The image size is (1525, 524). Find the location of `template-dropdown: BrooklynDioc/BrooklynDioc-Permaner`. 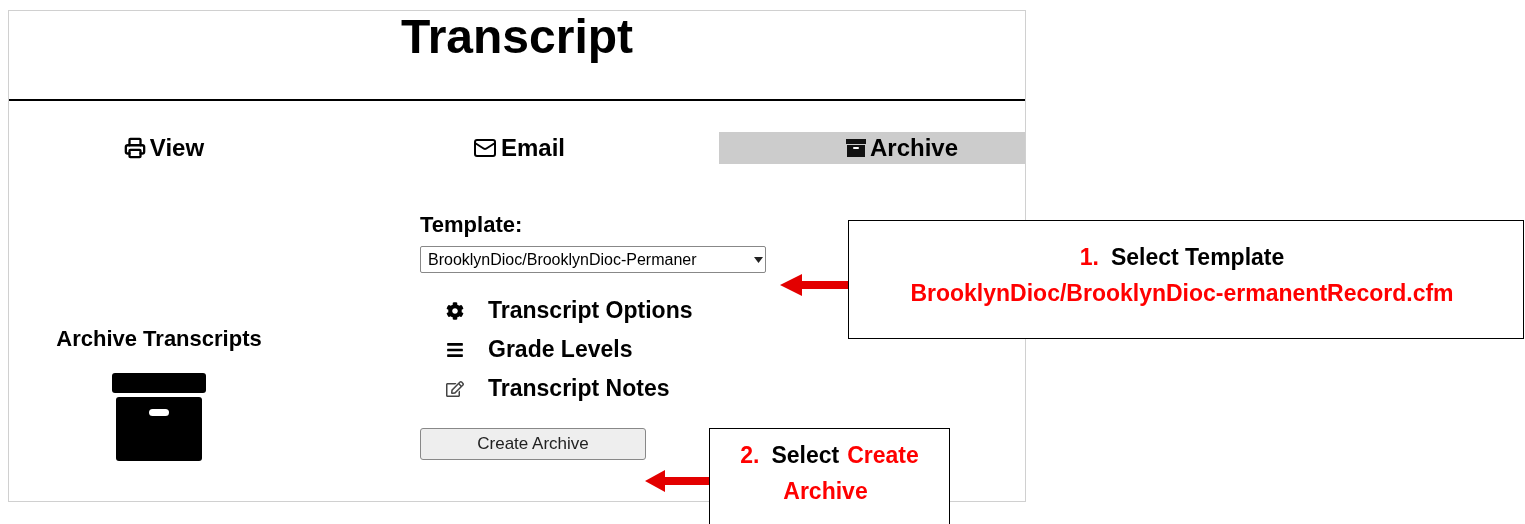

template-dropdown: BrooklynDioc/BrooklynDioc-Permaner is located at coordinates (593, 259).